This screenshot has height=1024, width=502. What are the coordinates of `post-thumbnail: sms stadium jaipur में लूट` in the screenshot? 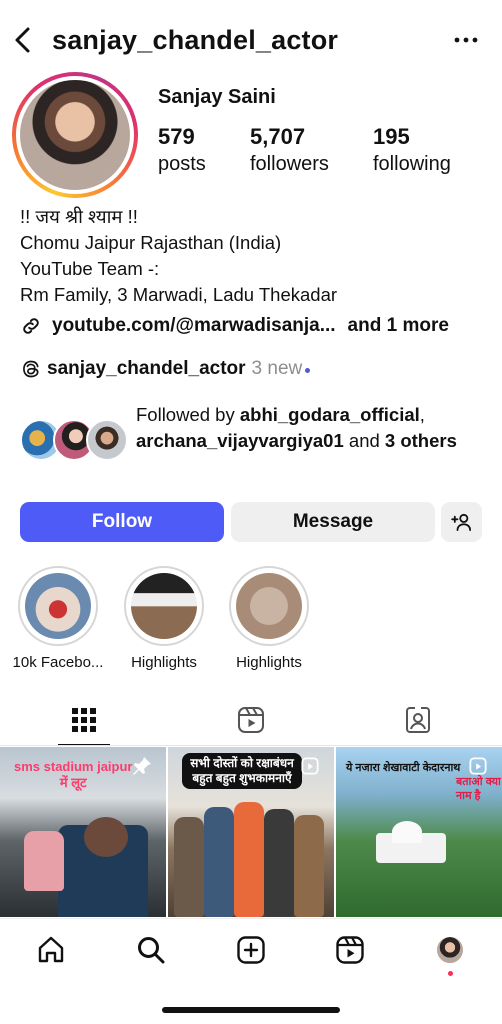 It's located at (83, 832).